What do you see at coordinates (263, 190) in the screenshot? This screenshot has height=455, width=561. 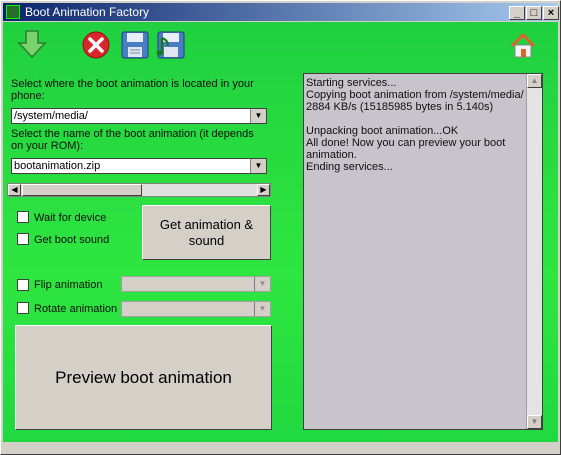 I see `scroll-right-icon: ▶` at bounding box center [263, 190].